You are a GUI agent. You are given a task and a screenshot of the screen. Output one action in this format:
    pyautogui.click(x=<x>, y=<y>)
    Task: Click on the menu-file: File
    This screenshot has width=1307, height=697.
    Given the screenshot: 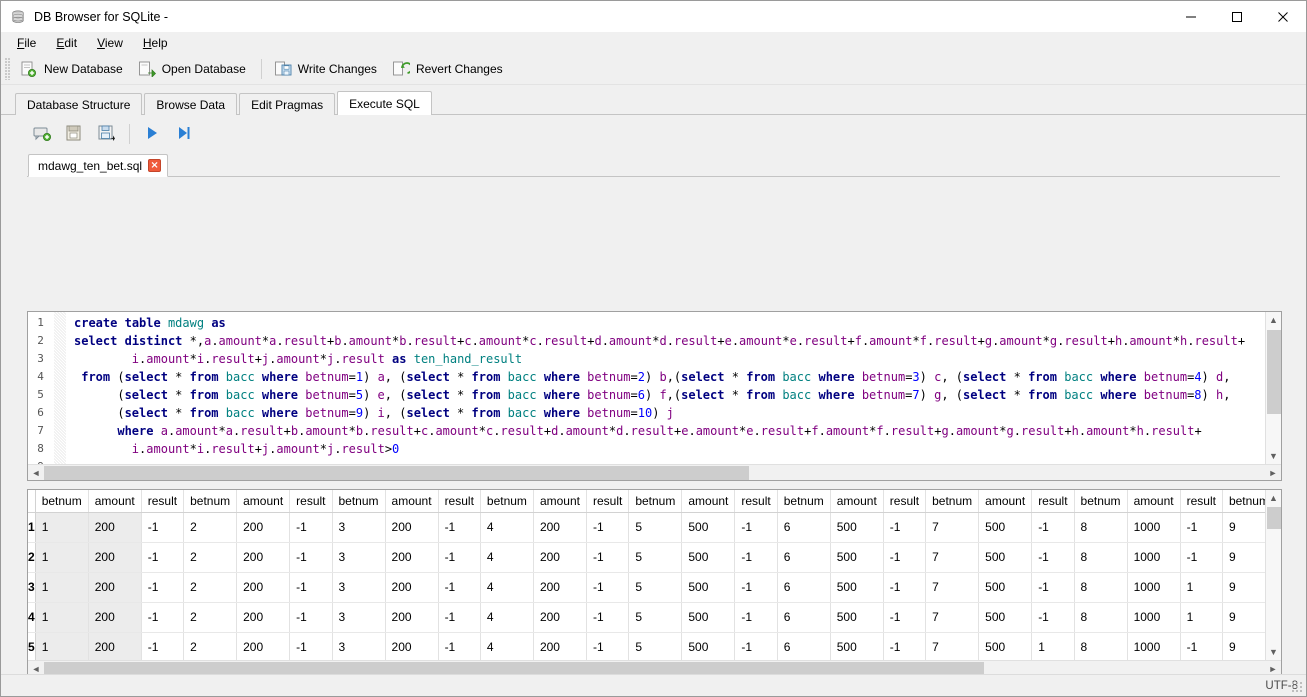 What is the action you would take?
    pyautogui.click(x=26, y=43)
    